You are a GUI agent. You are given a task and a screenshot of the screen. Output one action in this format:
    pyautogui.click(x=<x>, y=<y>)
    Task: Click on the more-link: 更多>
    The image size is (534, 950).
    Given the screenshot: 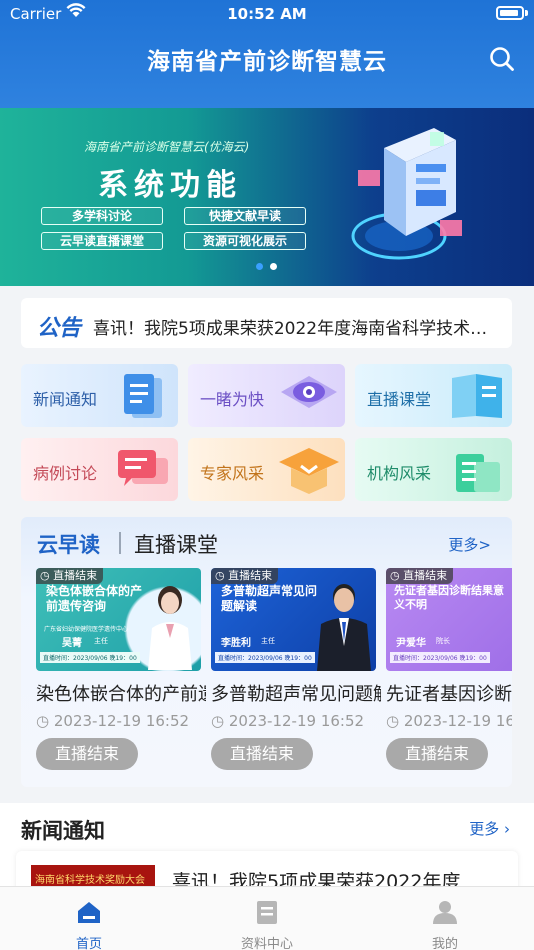 What is the action you would take?
    pyautogui.click(x=469, y=544)
    